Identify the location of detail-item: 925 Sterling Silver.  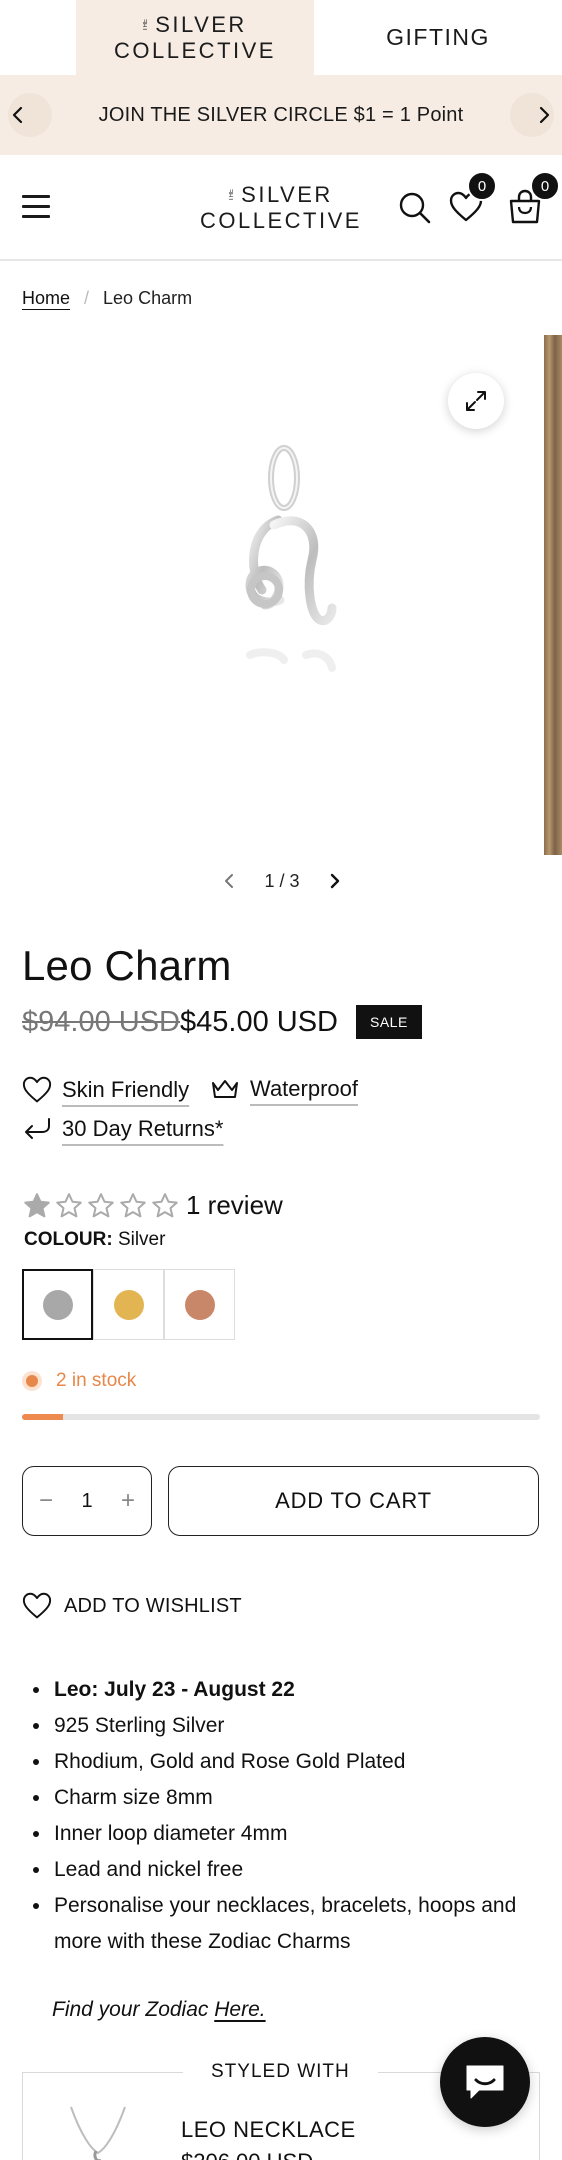
(297, 1726).